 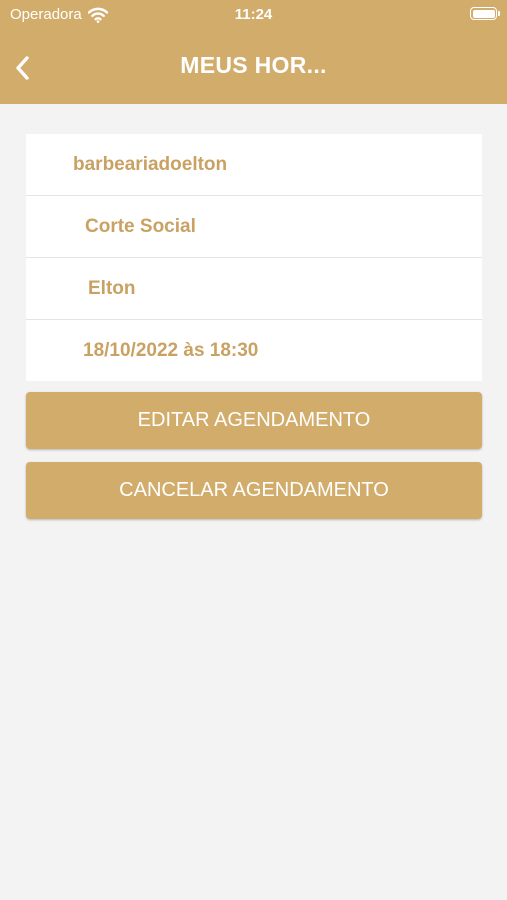 What do you see at coordinates (254, 227) in the screenshot?
I see `service-row: Corte Social` at bounding box center [254, 227].